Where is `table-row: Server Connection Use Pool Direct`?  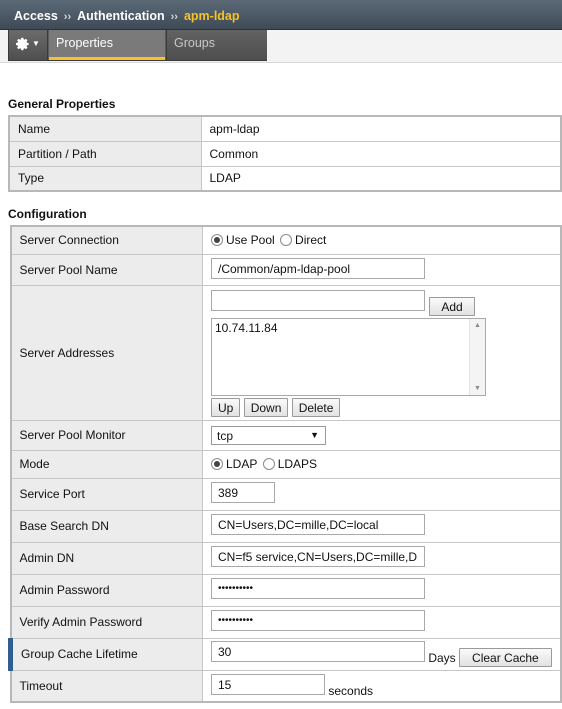 table-row: Server Connection Use Pool Direct is located at coordinates (286, 240).